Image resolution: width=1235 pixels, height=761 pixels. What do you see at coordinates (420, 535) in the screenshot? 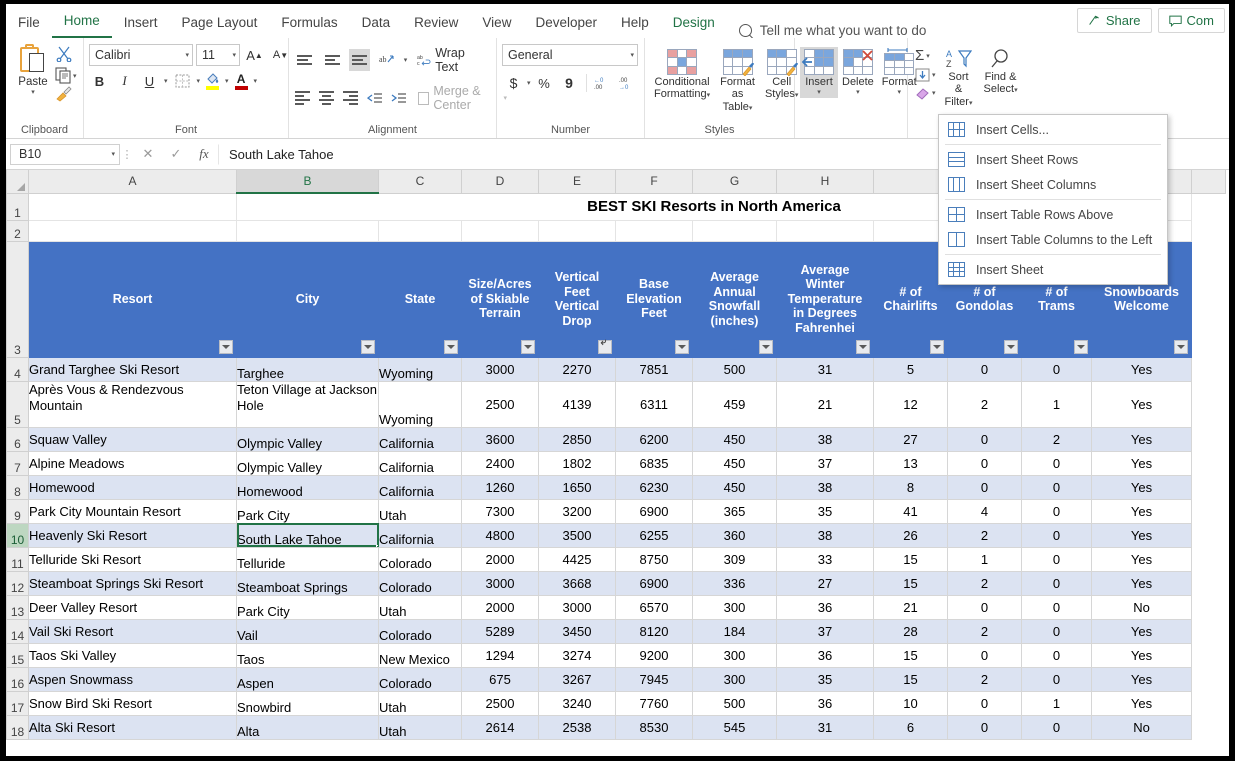
I see `cell: California` at bounding box center [420, 535].